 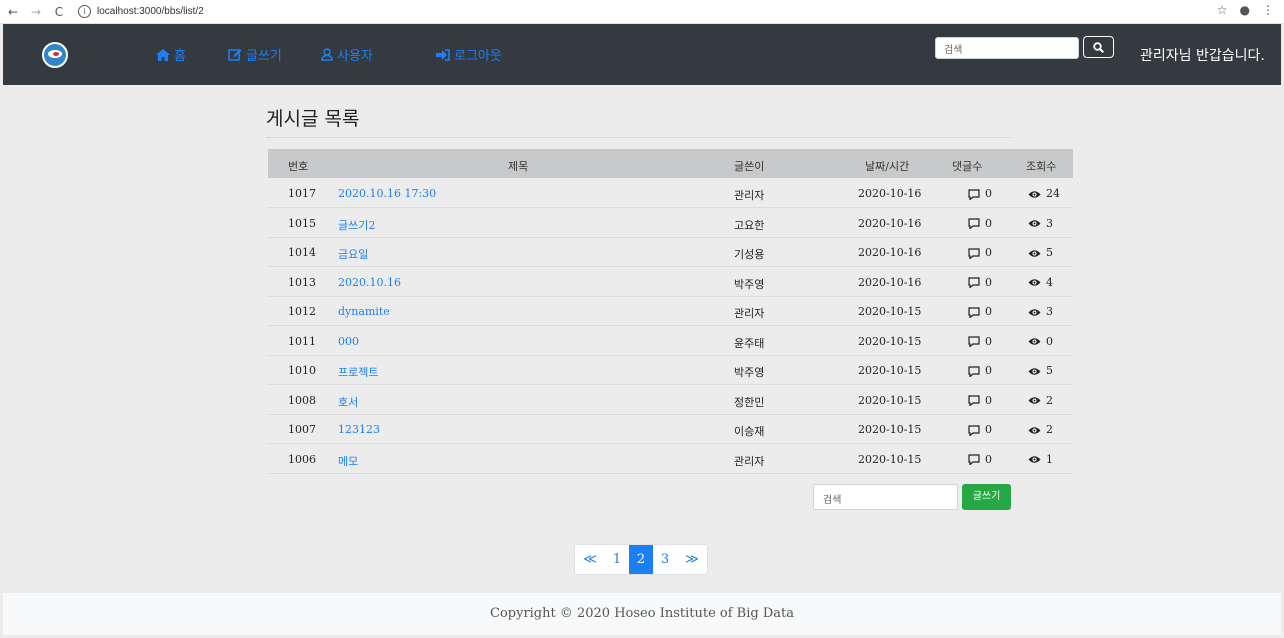 I want to click on back-arrow-icon: ←, so click(x=13, y=12).